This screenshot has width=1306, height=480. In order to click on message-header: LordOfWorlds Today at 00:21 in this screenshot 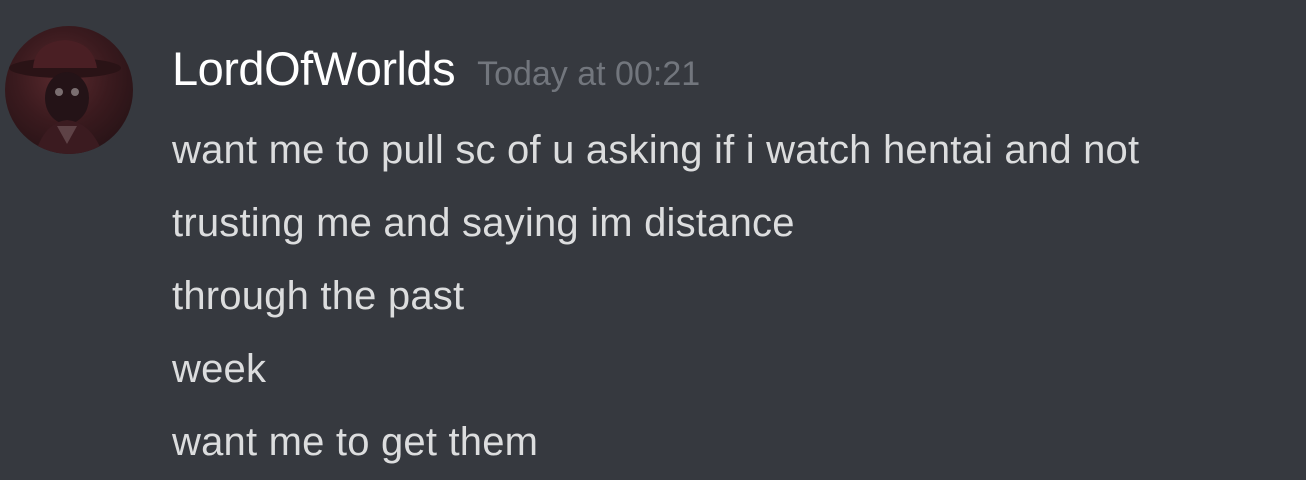, I will do `click(739, 69)`.